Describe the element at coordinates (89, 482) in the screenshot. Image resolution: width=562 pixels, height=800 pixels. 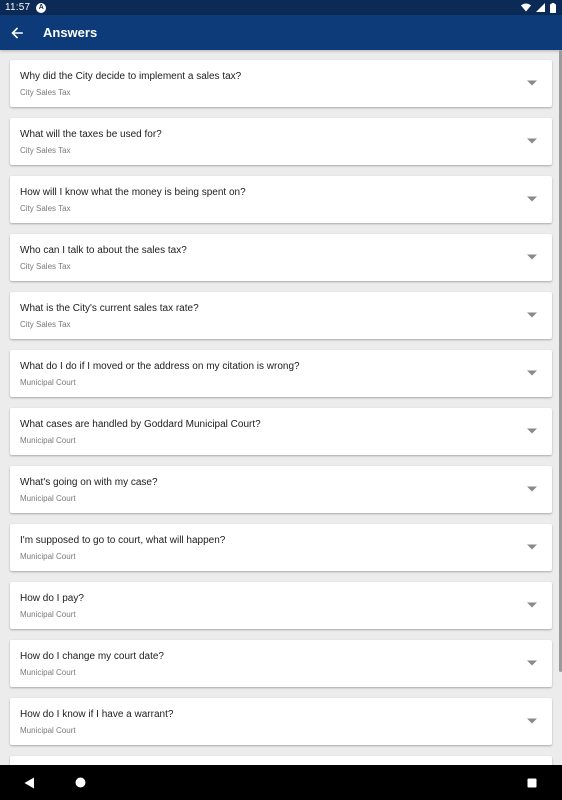
I see `faq-question: What's going on with my case?` at that location.